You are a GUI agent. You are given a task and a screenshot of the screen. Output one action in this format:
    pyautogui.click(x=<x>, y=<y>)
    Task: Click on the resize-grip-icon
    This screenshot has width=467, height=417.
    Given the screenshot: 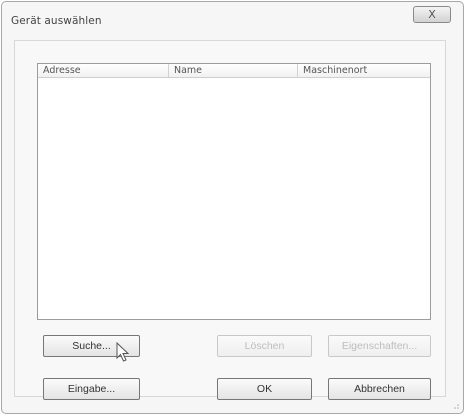 What is the action you would take?
    pyautogui.click(x=455, y=405)
    